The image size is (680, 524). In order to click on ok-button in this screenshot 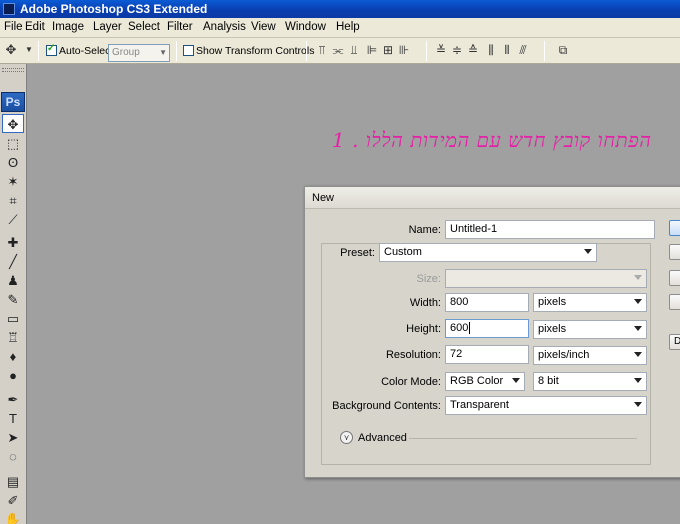, I will do `click(674, 228)`.